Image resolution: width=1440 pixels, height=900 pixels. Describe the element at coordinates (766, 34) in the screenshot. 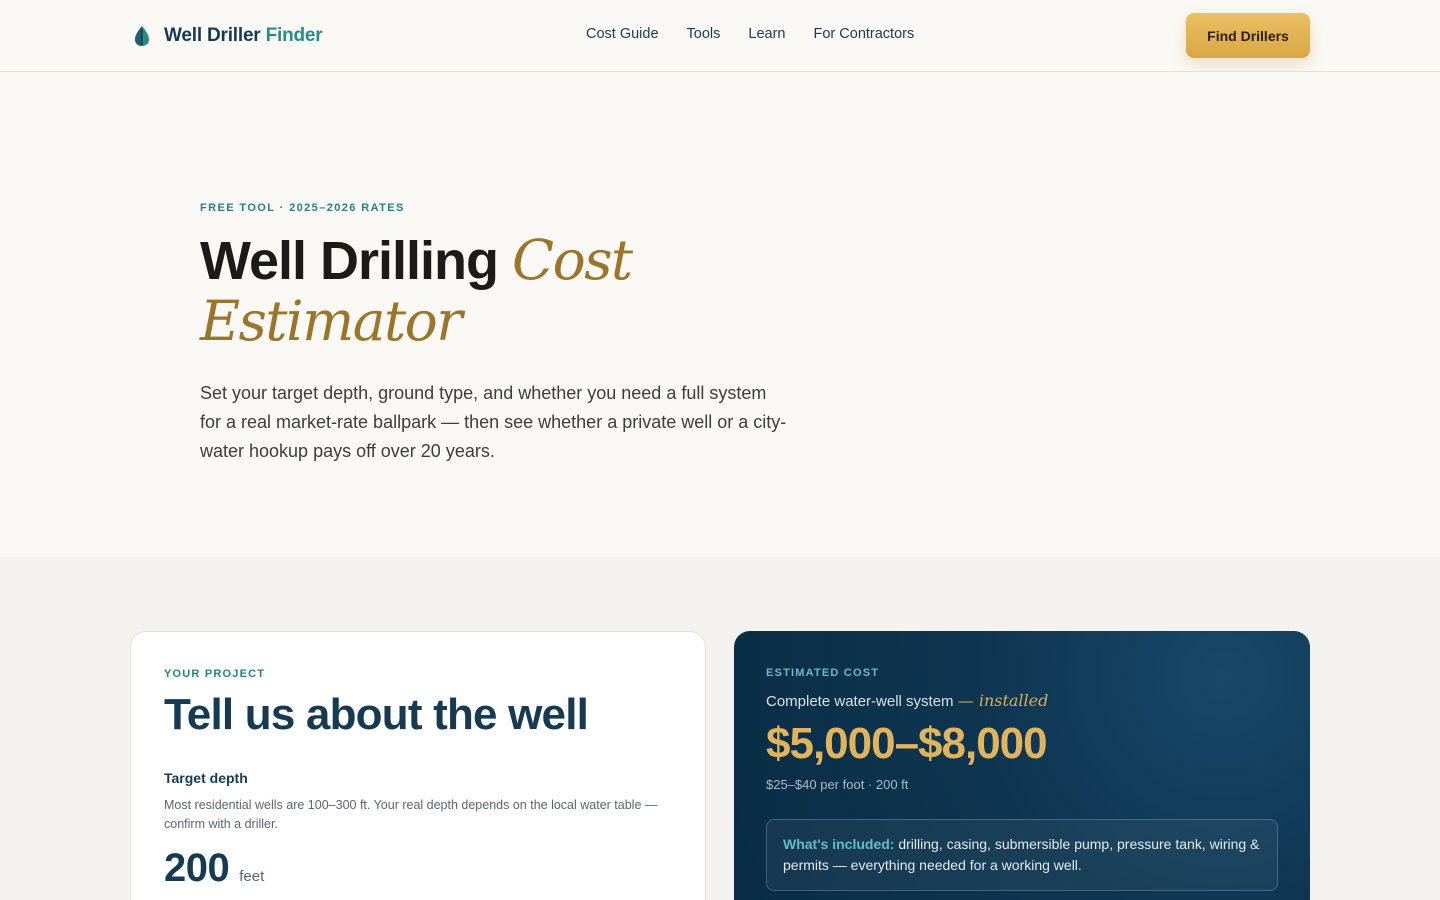

I see `nav-learn: Learn` at that location.